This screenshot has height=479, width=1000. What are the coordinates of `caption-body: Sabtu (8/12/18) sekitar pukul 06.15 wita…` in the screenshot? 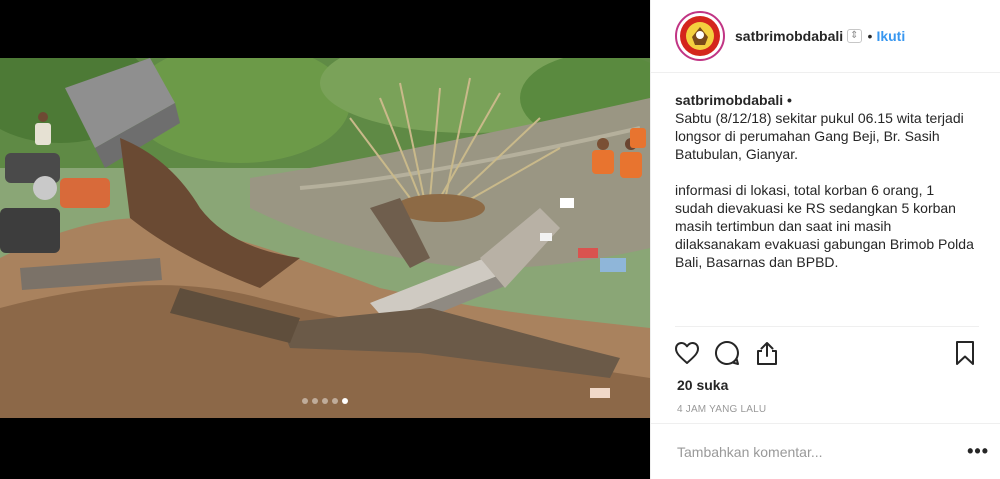 It's located at (825, 190).